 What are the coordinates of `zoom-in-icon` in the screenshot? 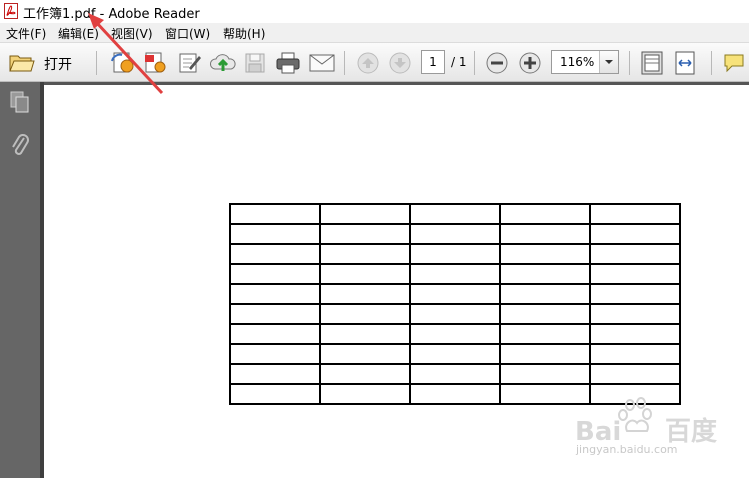 It's located at (530, 63).